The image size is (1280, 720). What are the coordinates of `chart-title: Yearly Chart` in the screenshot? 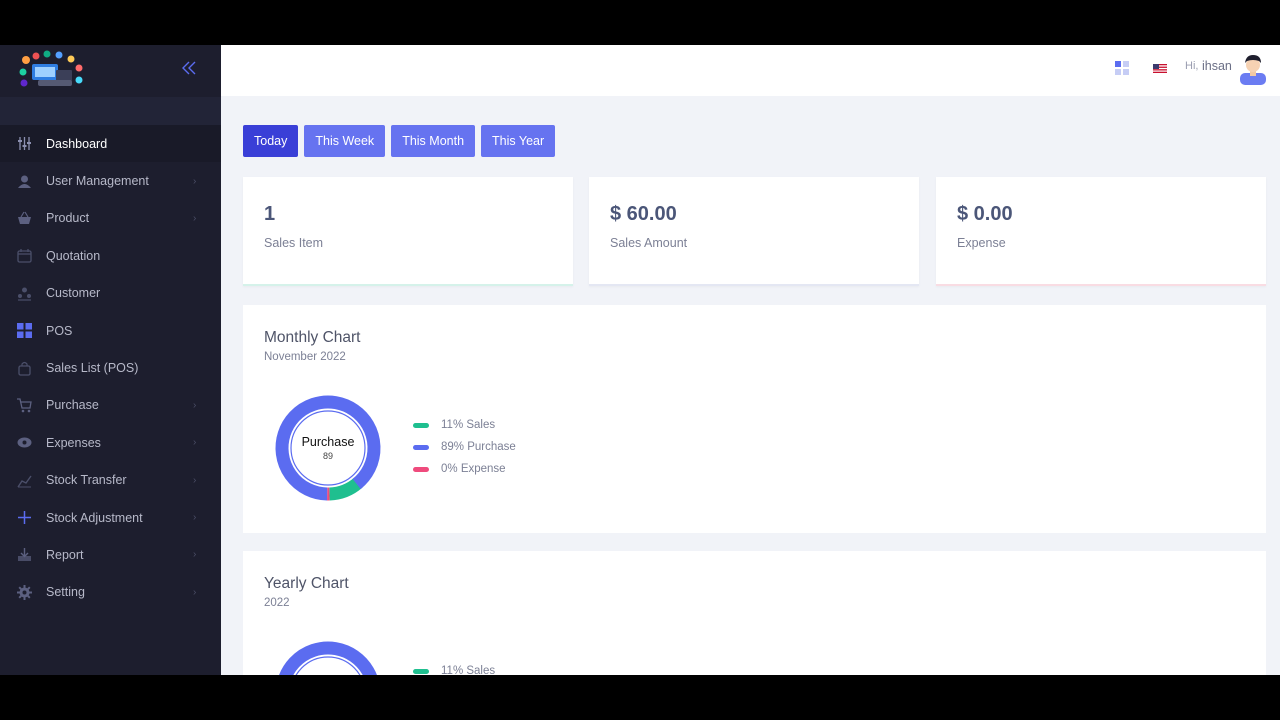 It's located at (306, 583).